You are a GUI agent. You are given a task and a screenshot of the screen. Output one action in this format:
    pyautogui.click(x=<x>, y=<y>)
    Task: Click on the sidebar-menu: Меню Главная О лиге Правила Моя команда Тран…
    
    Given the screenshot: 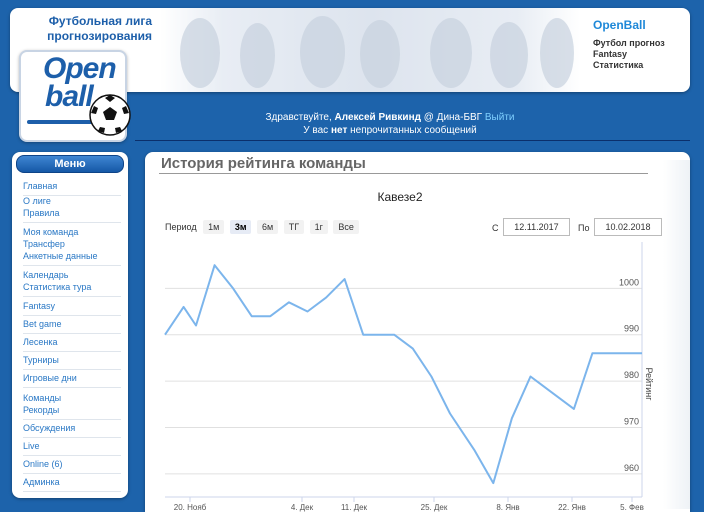 What is the action you would take?
    pyautogui.click(x=70, y=325)
    